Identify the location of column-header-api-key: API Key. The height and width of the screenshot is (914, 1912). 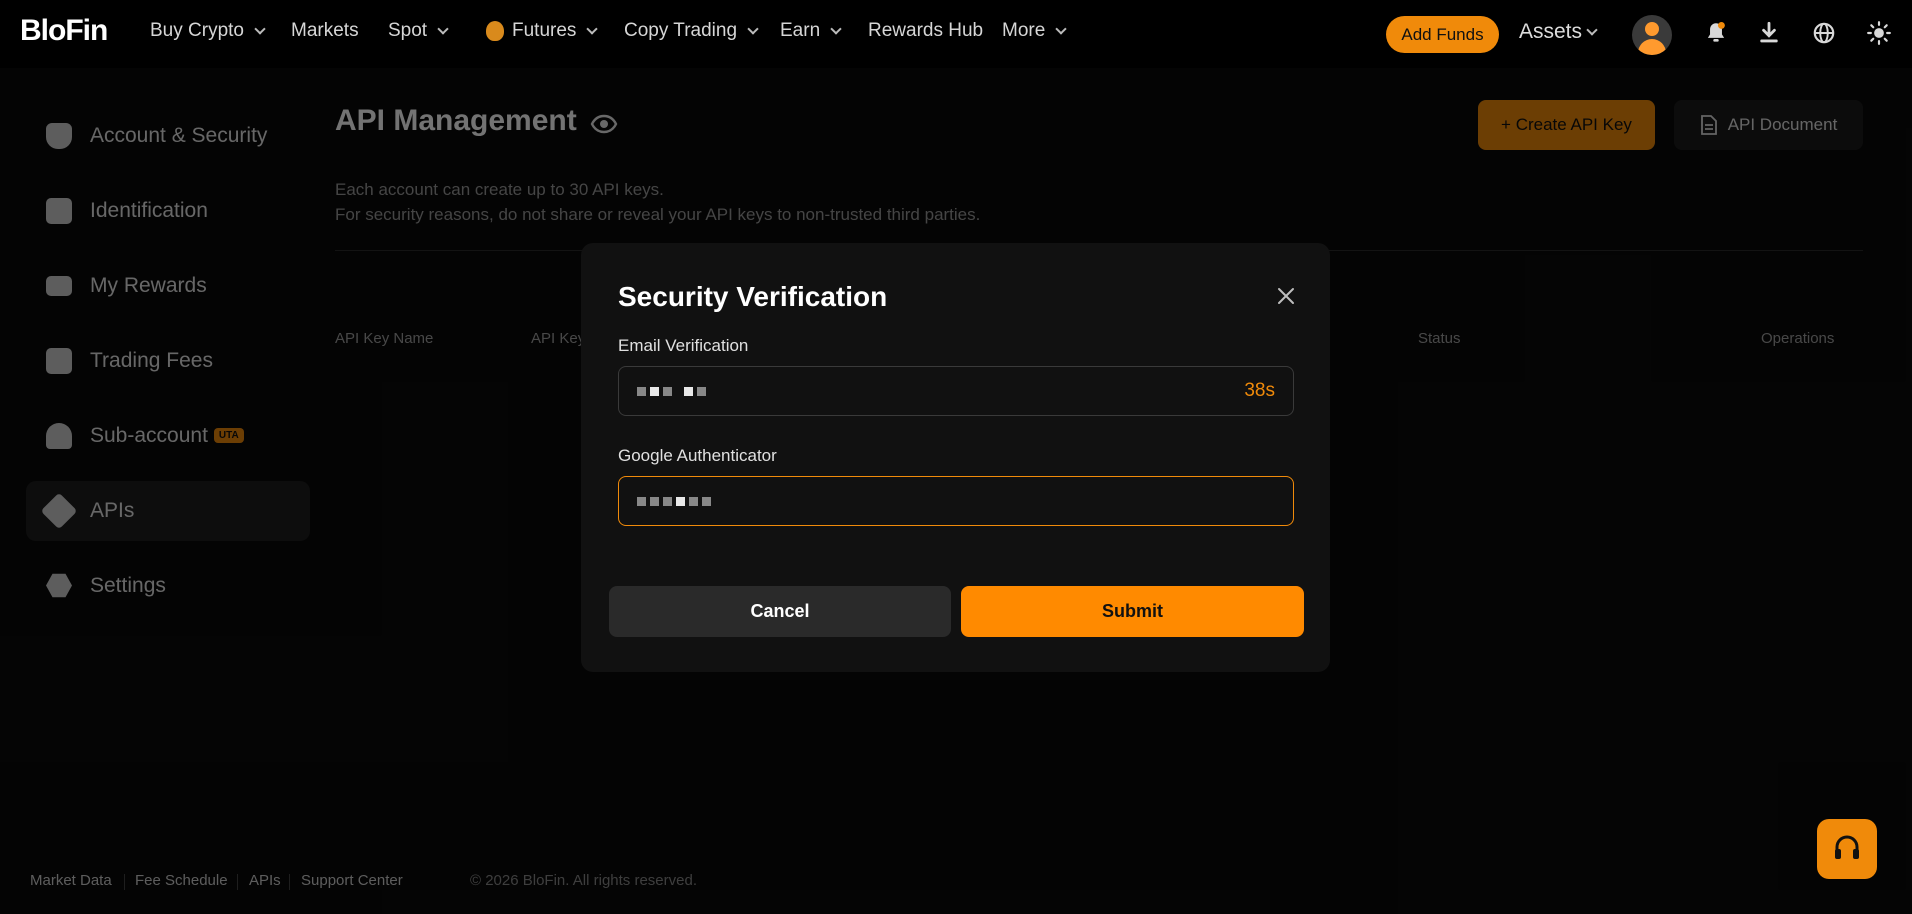
(558, 338).